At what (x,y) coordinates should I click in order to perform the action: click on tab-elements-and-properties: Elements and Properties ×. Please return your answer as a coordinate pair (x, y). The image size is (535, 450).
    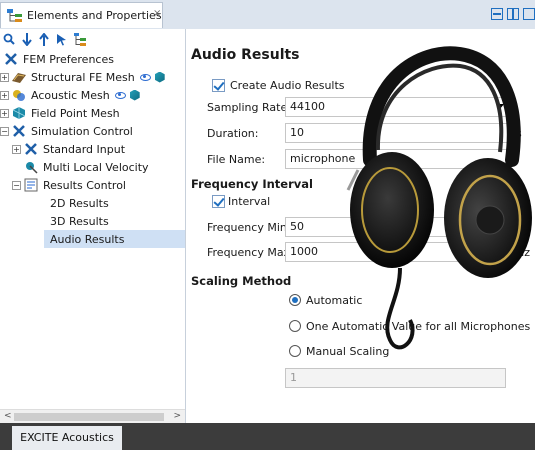
    Looking at the image, I should click on (81, 15).